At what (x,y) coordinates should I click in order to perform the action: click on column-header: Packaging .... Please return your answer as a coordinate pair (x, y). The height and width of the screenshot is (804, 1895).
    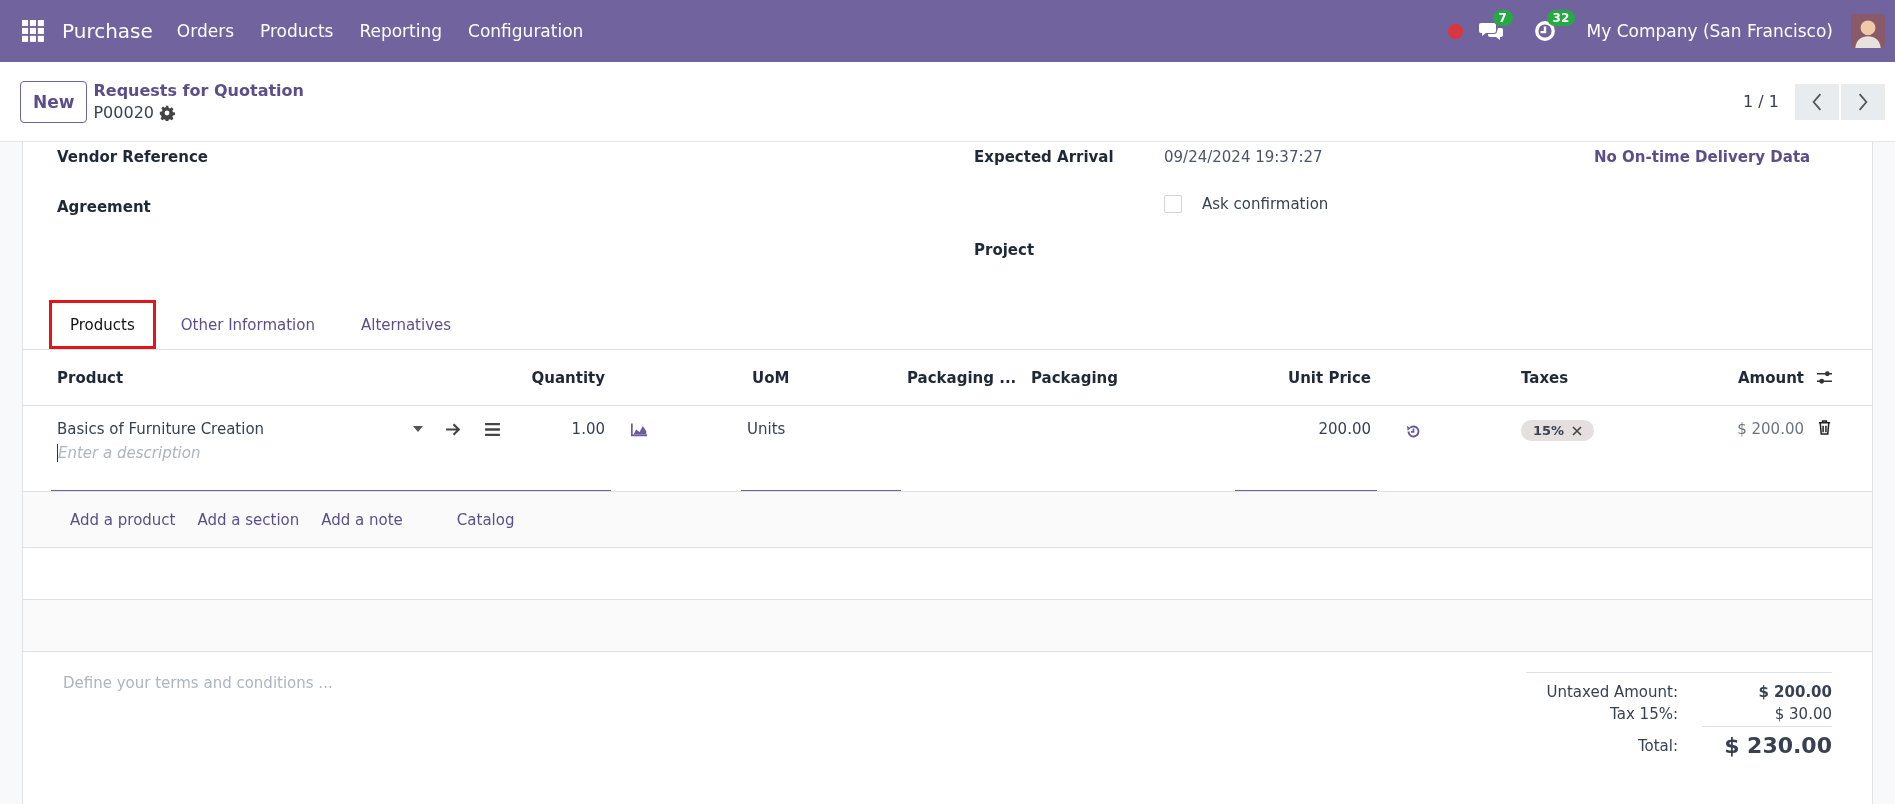
    Looking at the image, I should click on (963, 377).